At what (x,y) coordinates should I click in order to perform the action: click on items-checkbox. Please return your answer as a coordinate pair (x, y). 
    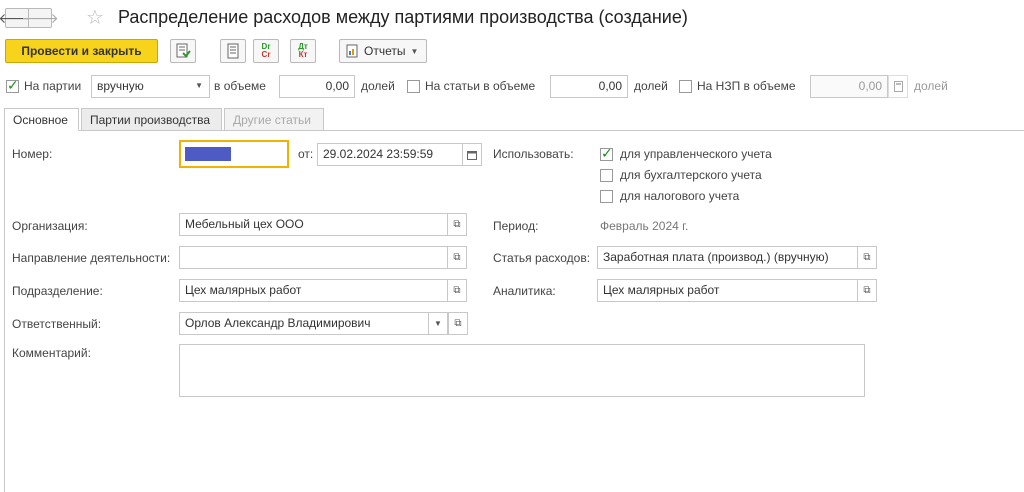
    Looking at the image, I should click on (413, 86).